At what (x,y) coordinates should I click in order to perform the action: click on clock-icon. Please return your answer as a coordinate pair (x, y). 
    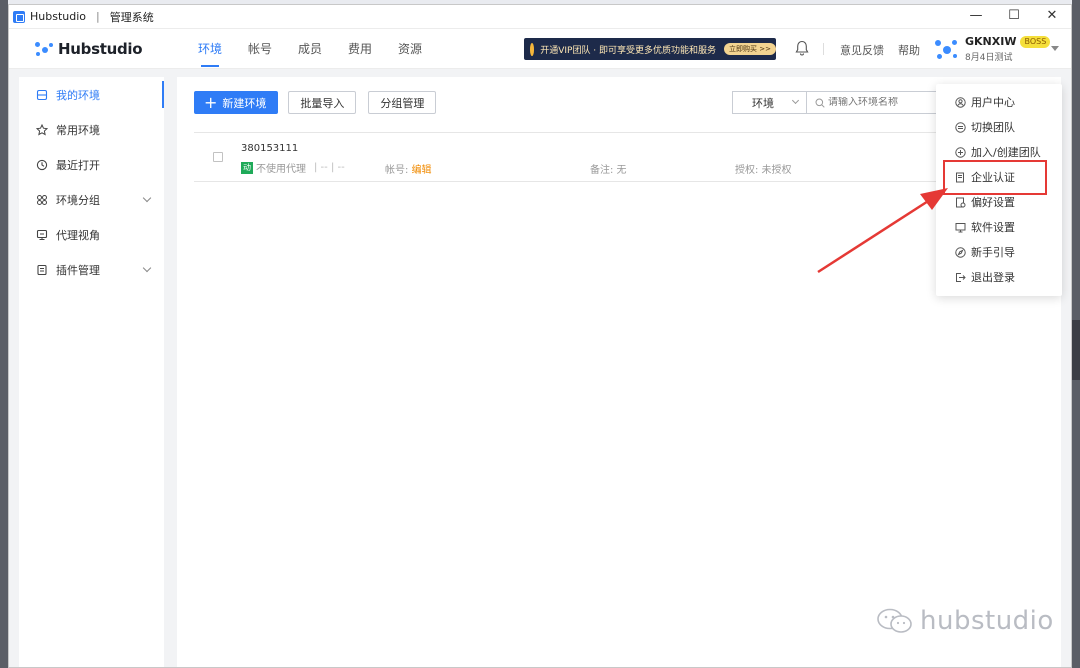
    Looking at the image, I should click on (42, 165).